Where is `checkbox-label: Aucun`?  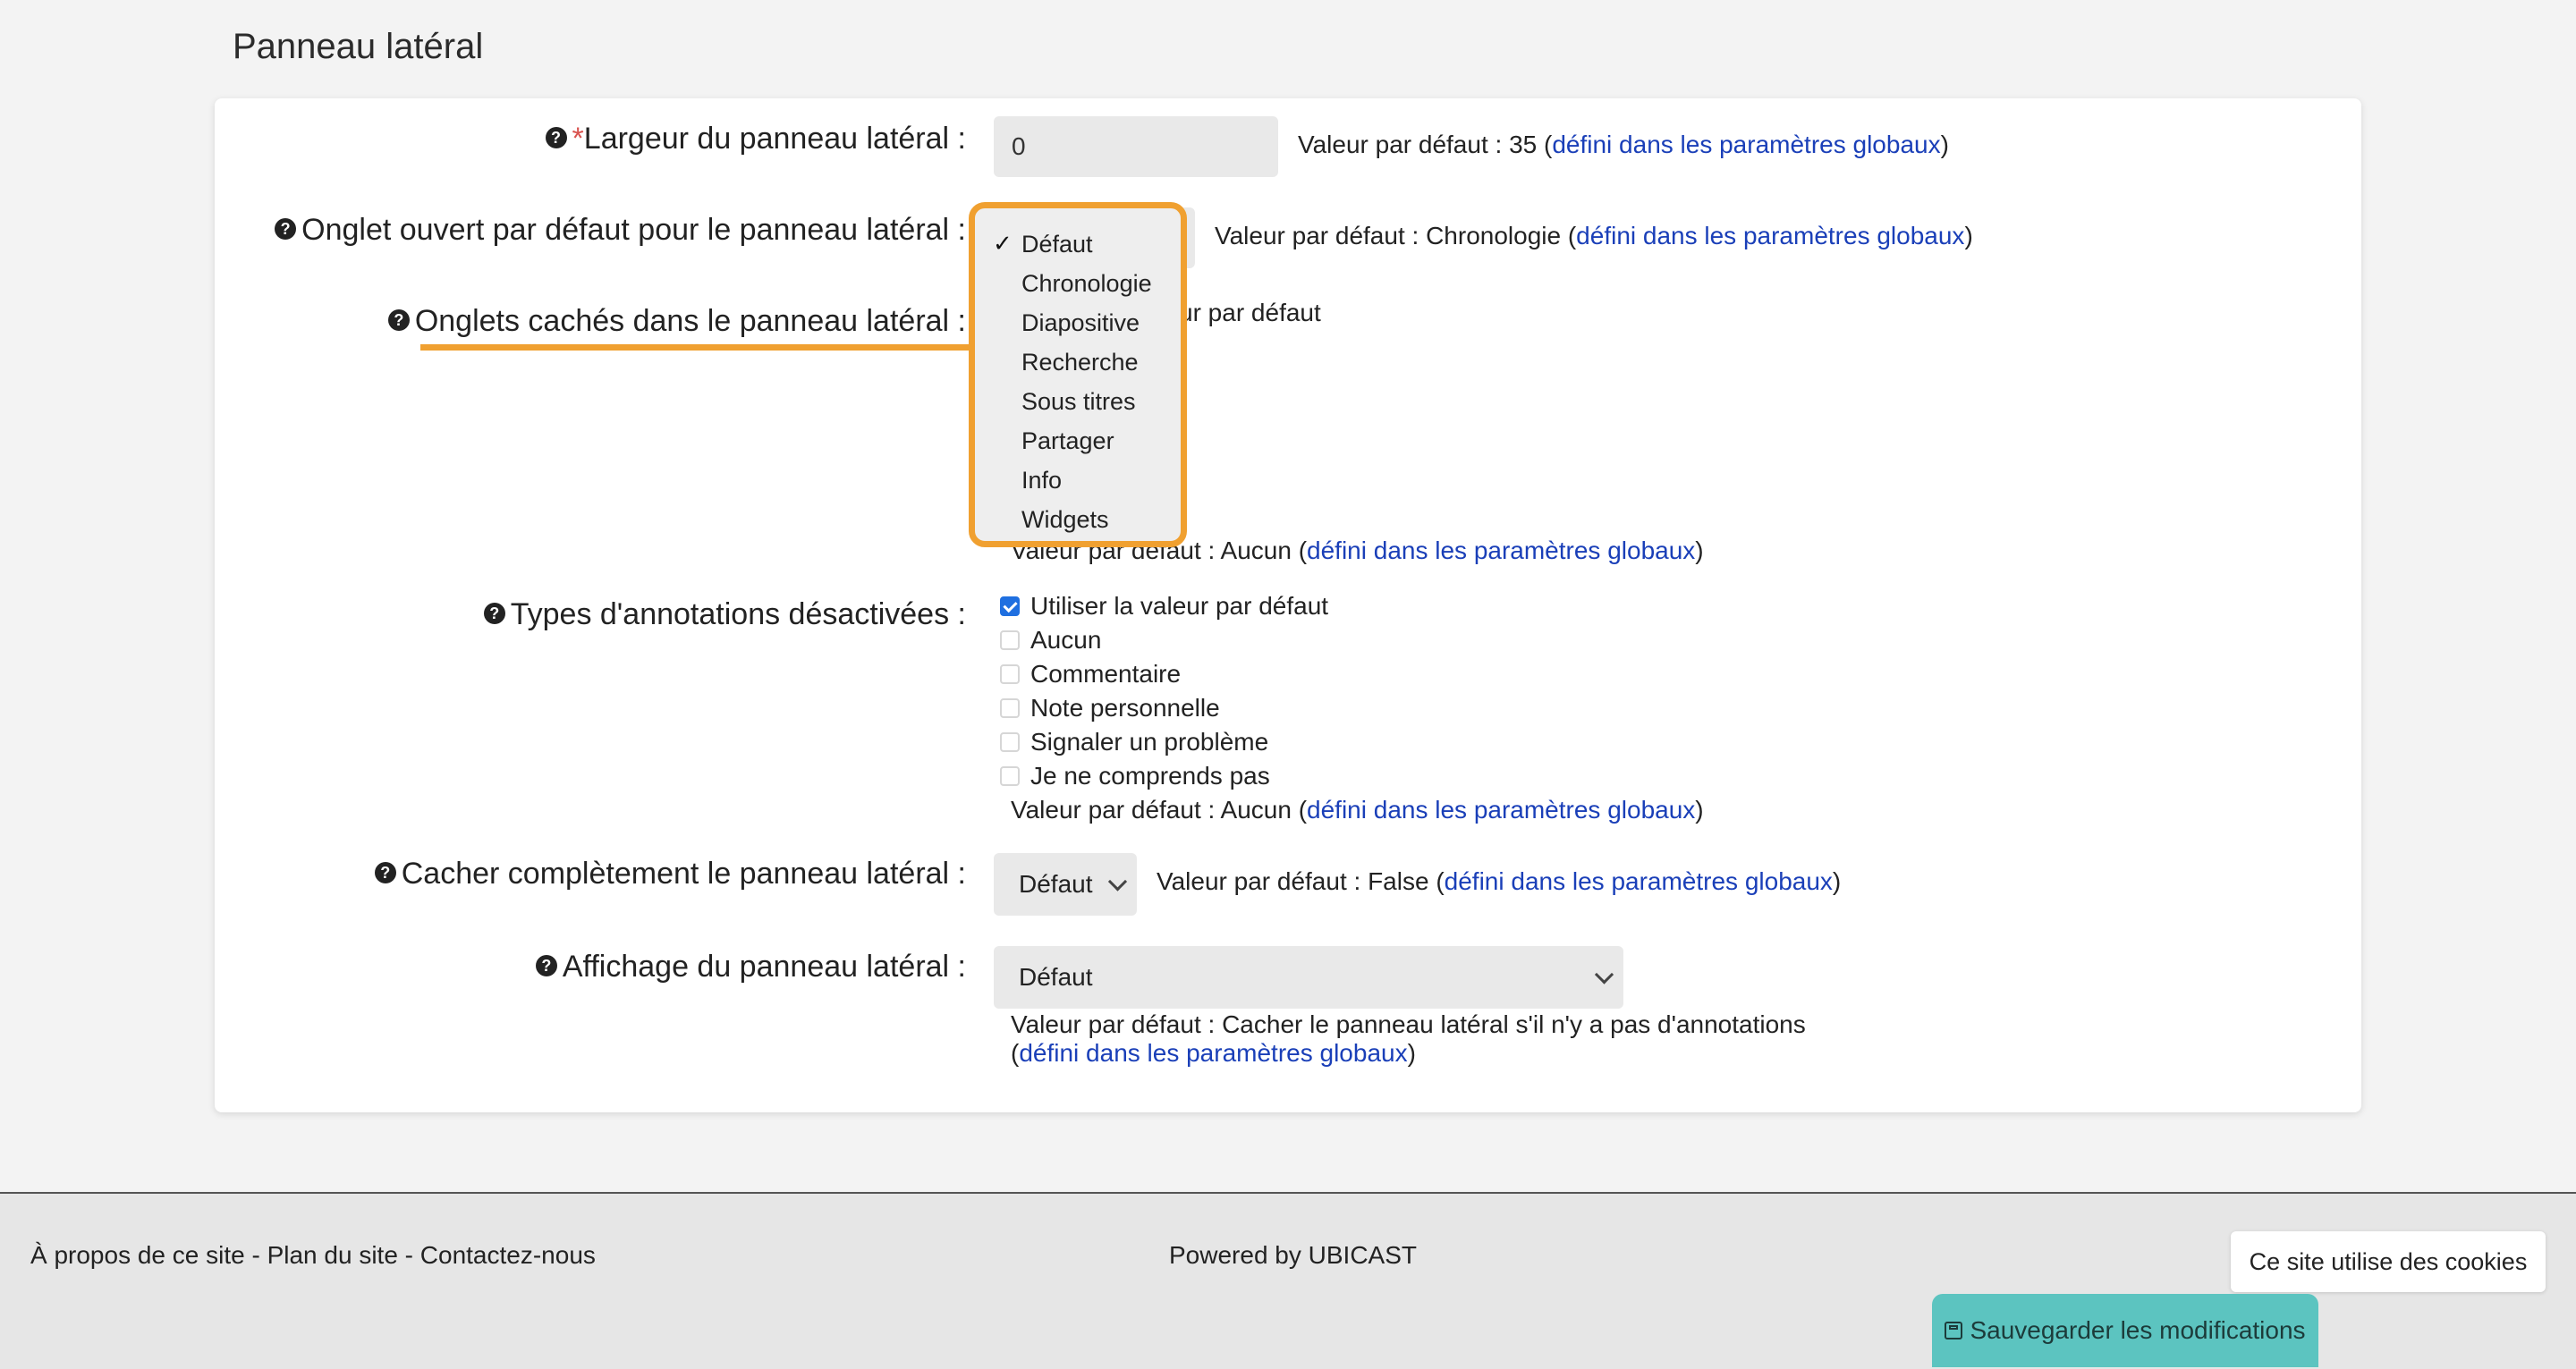
checkbox-label: Aucun is located at coordinates (1066, 640).